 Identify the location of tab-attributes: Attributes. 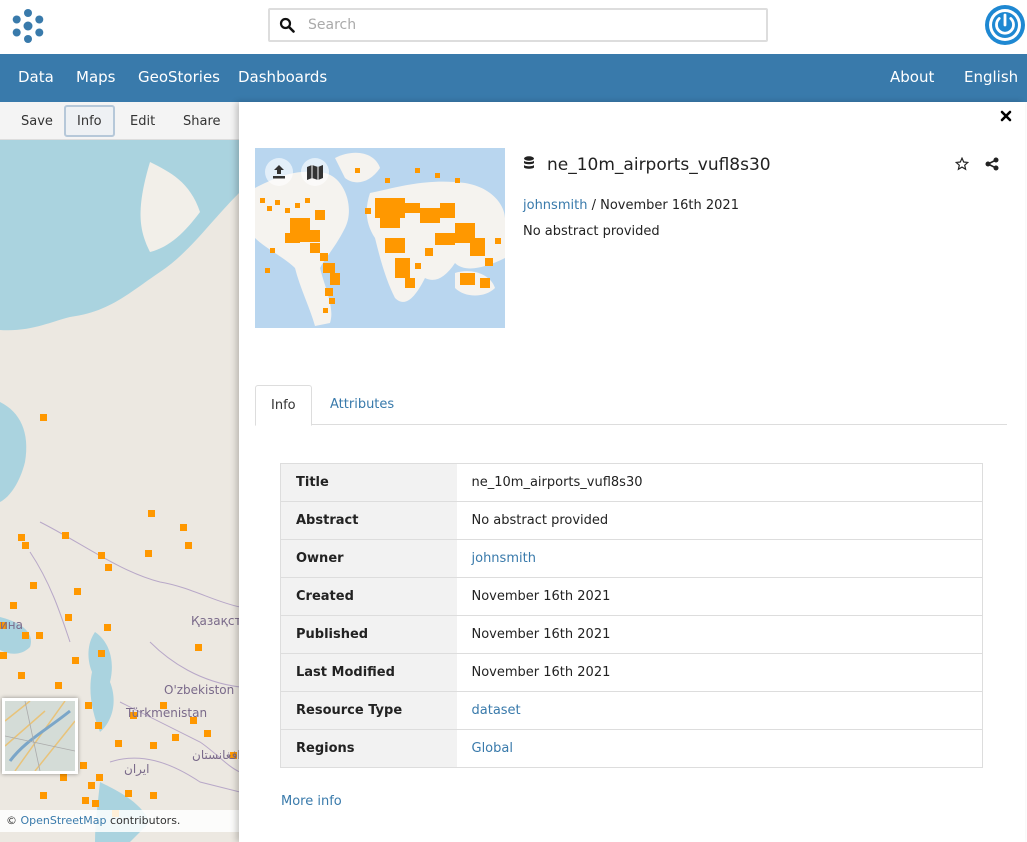
(362, 405).